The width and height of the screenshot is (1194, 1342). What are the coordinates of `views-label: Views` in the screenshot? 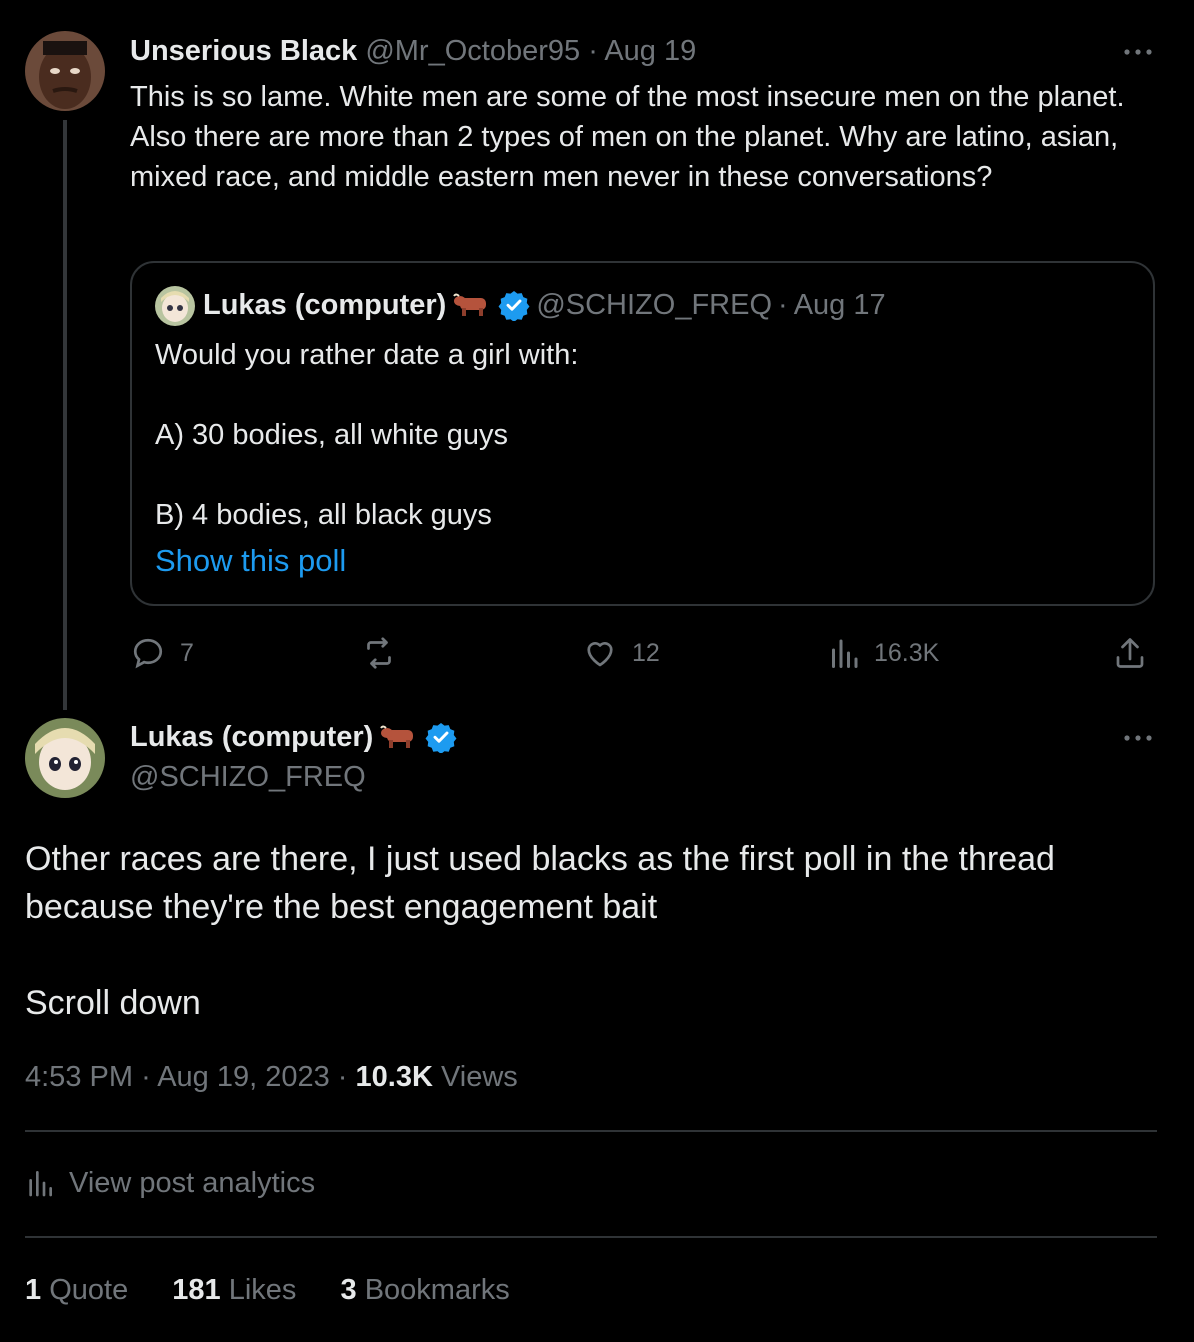 It's located at (479, 1077).